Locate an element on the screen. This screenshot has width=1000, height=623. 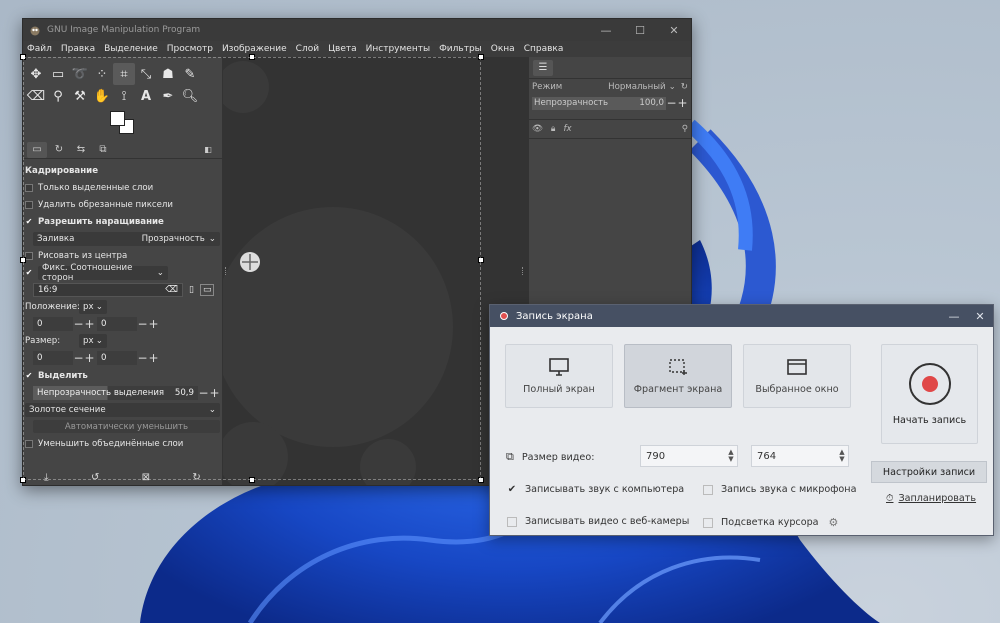
allow-growing-option: ✔ Разрешить наращивание is located at coordinates (122, 221).